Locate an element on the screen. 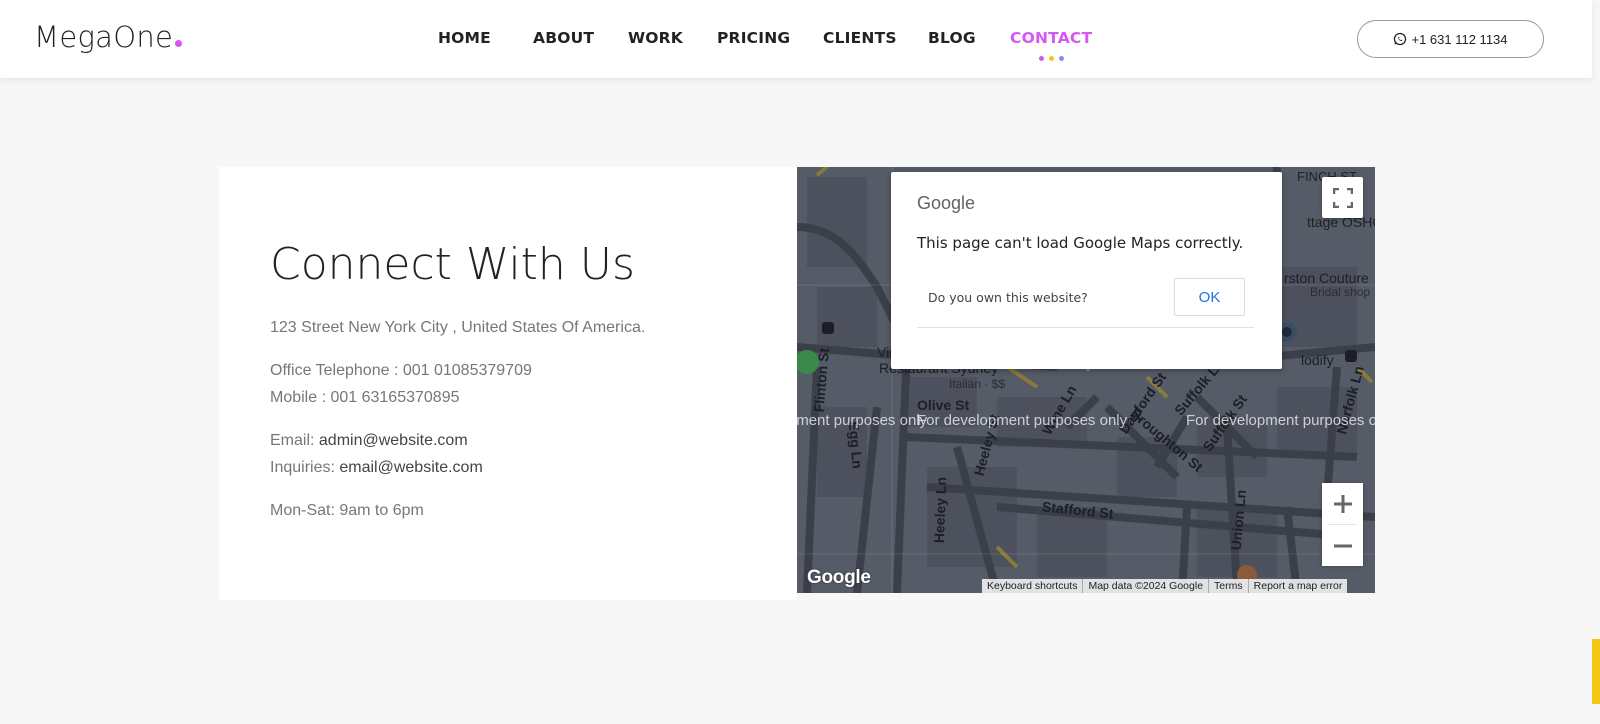  nav-blog: BLOG is located at coordinates (952, 38).